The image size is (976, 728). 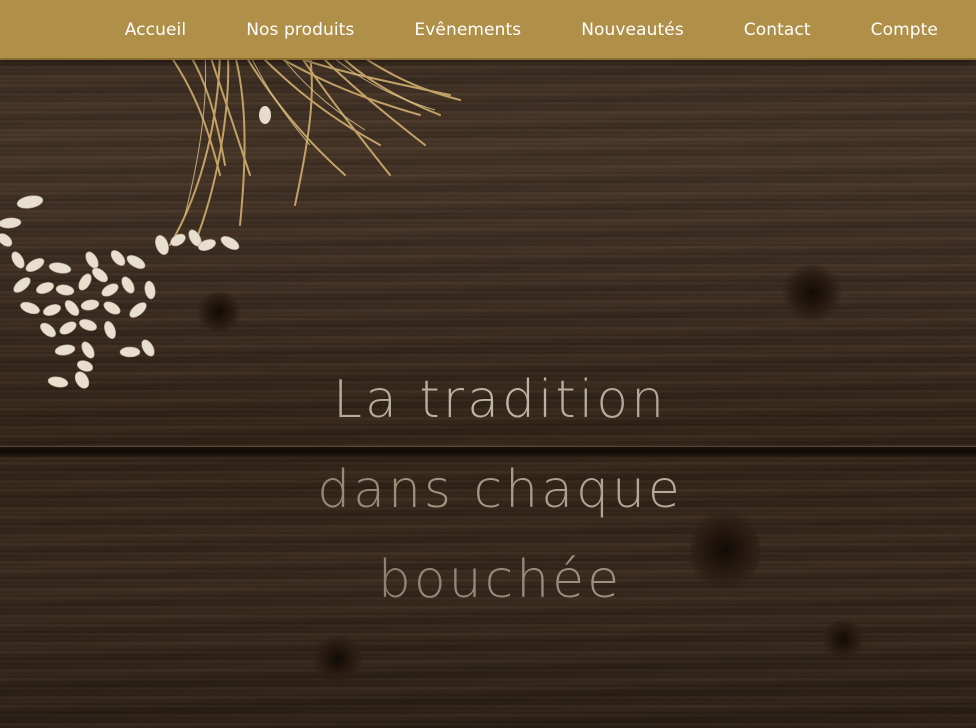 I want to click on nav-item-nouveautes: Nouveautés, so click(x=632, y=30).